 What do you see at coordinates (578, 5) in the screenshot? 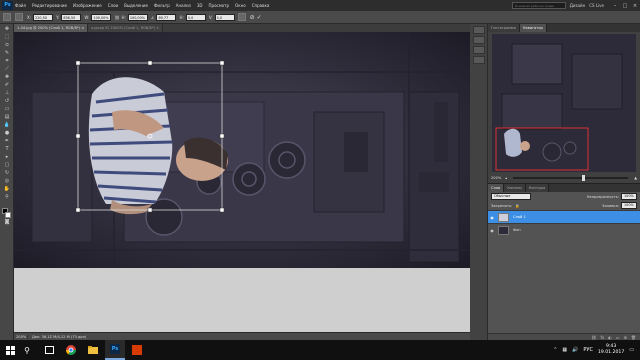
I see `workspace-label: Дизайн` at bounding box center [578, 5].